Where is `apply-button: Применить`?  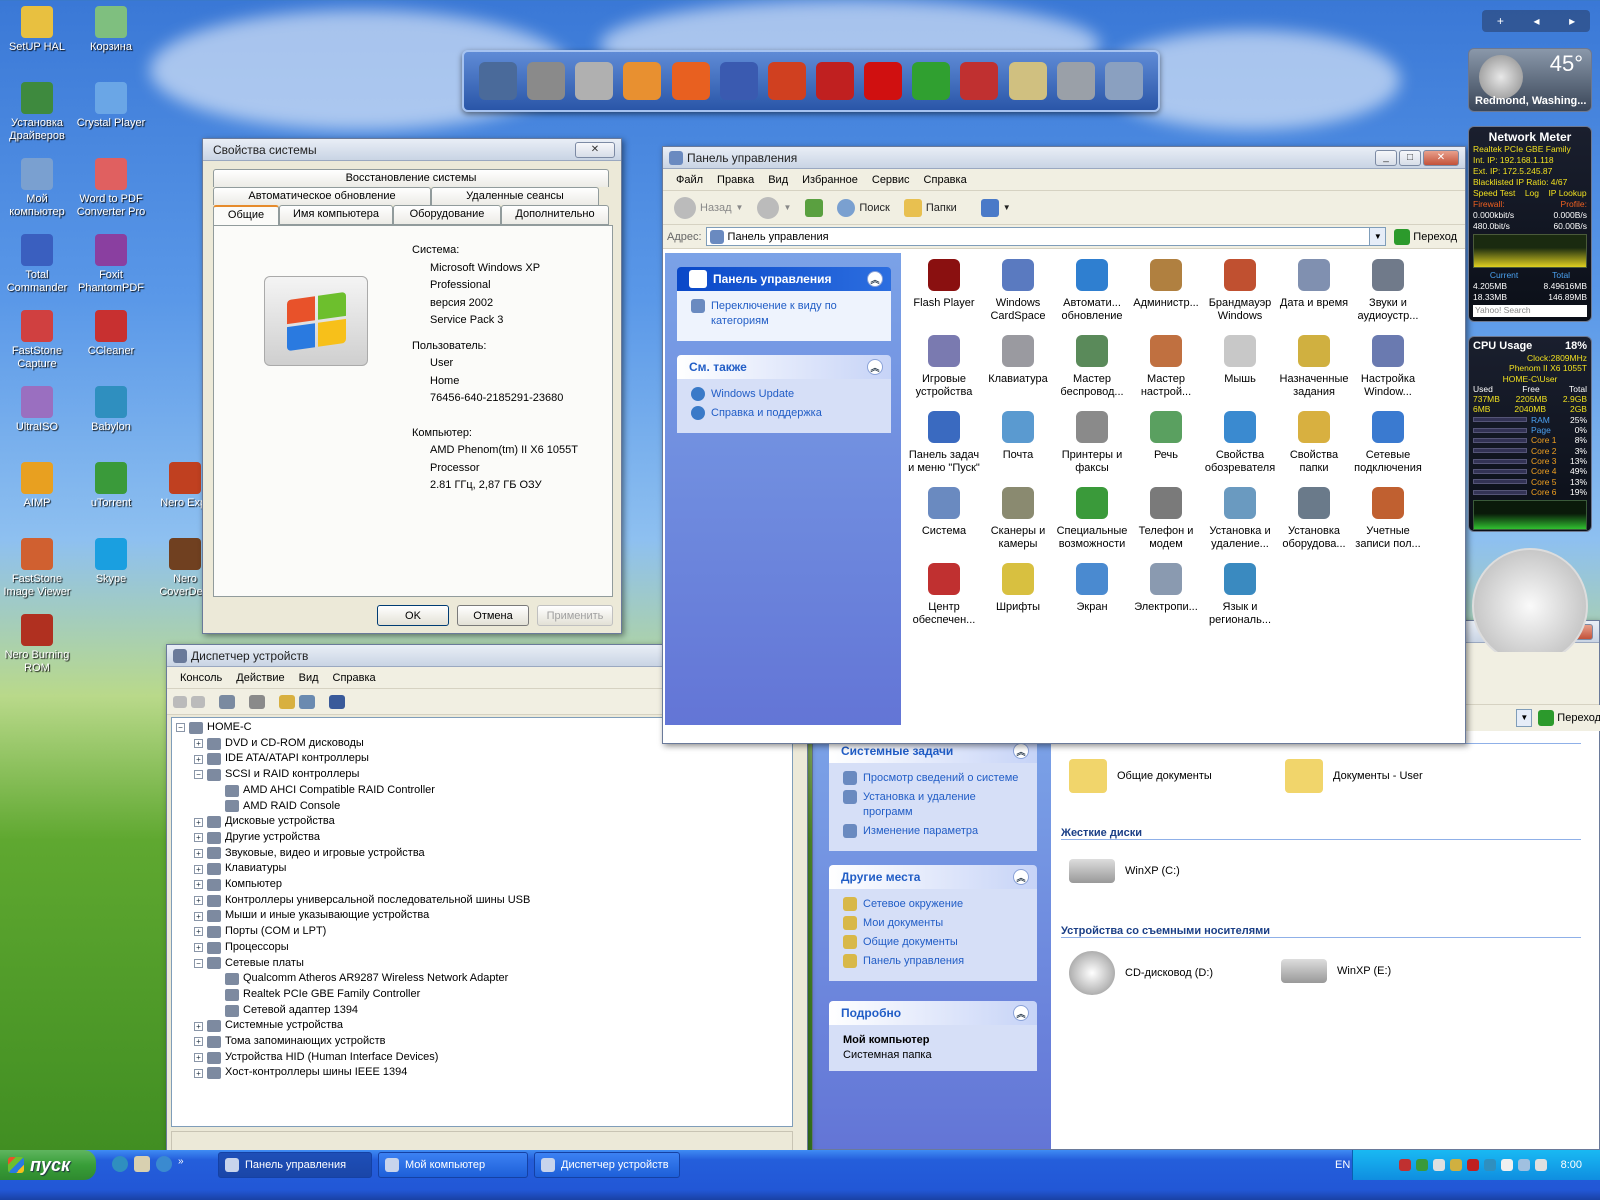 apply-button: Применить is located at coordinates (575, 615).